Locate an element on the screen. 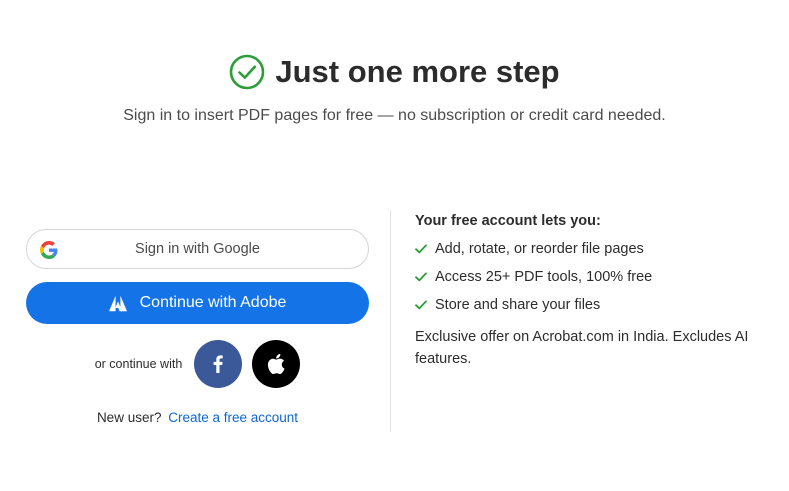 The image size is (789, 491). page-title: Just one more step is located at coordinates (417, 71).